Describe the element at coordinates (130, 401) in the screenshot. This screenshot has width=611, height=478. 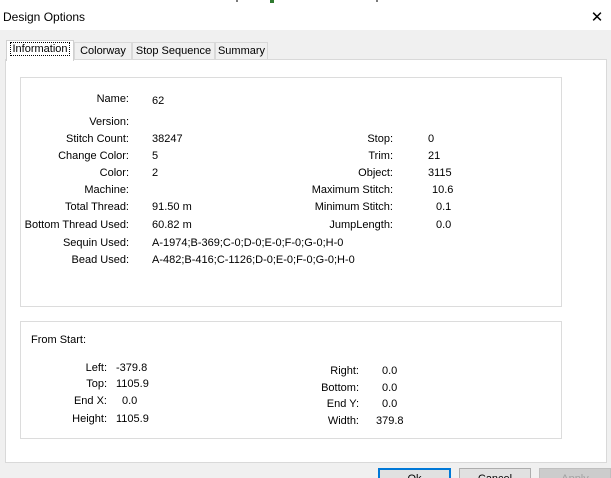
I see `end-x-value: 0.0` at that location.